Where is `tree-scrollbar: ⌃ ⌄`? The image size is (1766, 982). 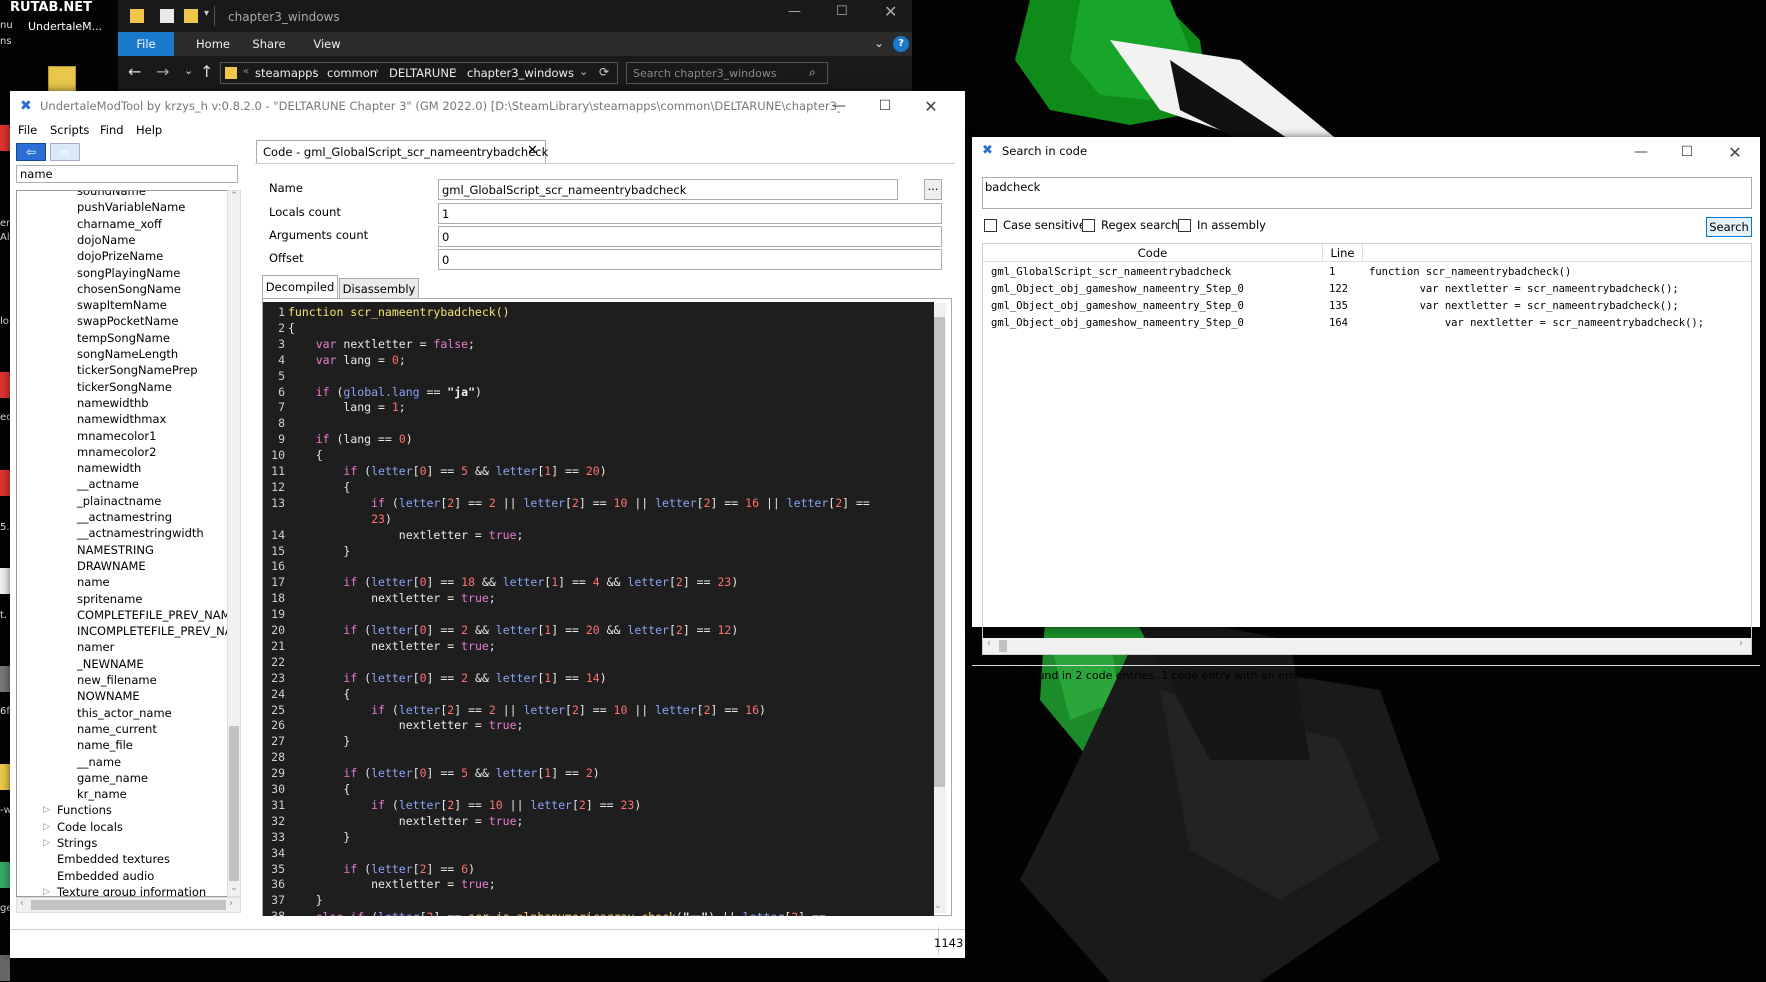
tree-scrollbar: ⌃ ⌄ is located at coordinates (234, 543).